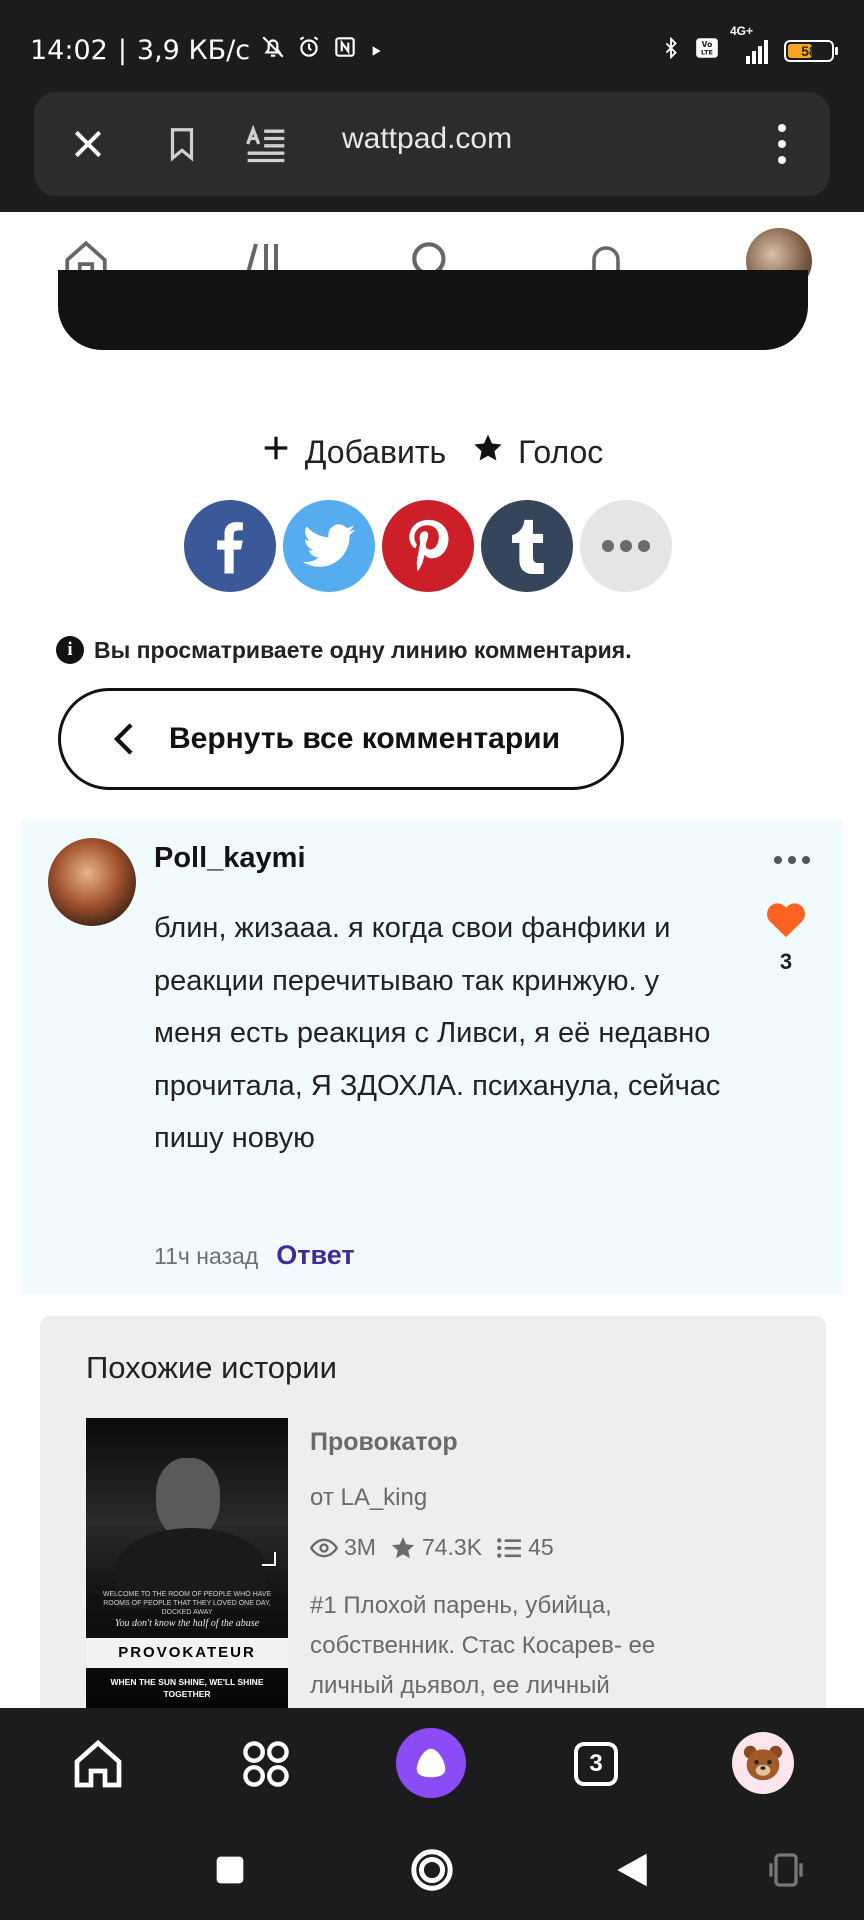 Image resolution: width=864 pixels, height=1920 pixels. I want to click on comment-time: 11ч назад, so click(206, 1256).